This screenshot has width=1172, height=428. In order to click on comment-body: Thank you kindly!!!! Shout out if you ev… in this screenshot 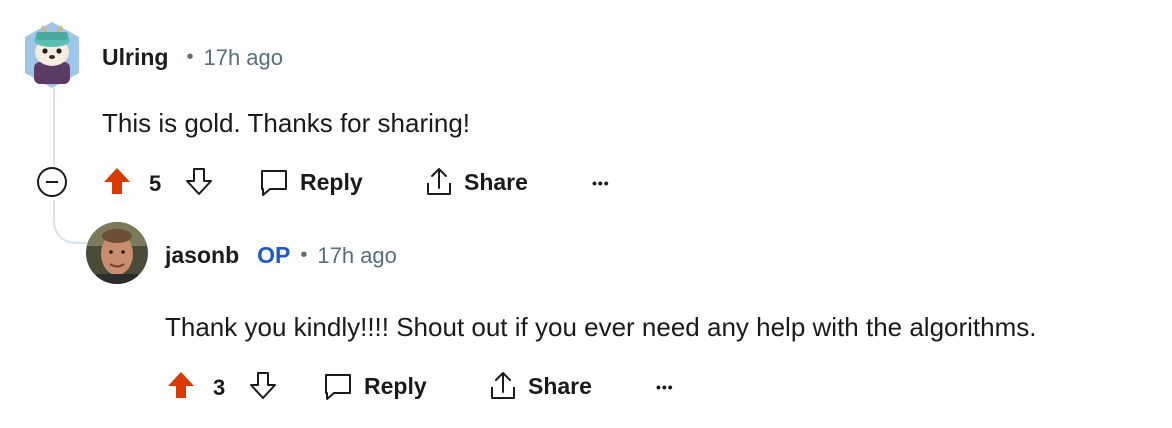, I will do `click(601, 327)`.